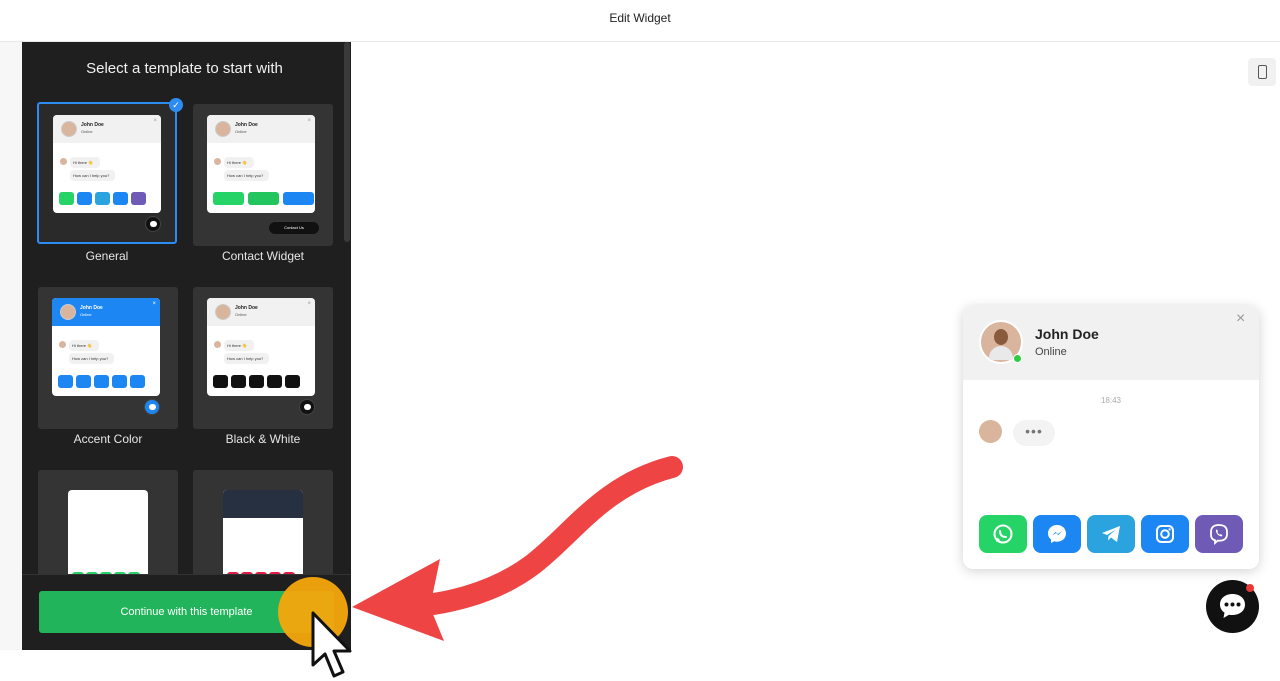 The height and width of the screenshot is (681, 1280). I want to click on template-label-black-white: Black & White, so click(263, 439).